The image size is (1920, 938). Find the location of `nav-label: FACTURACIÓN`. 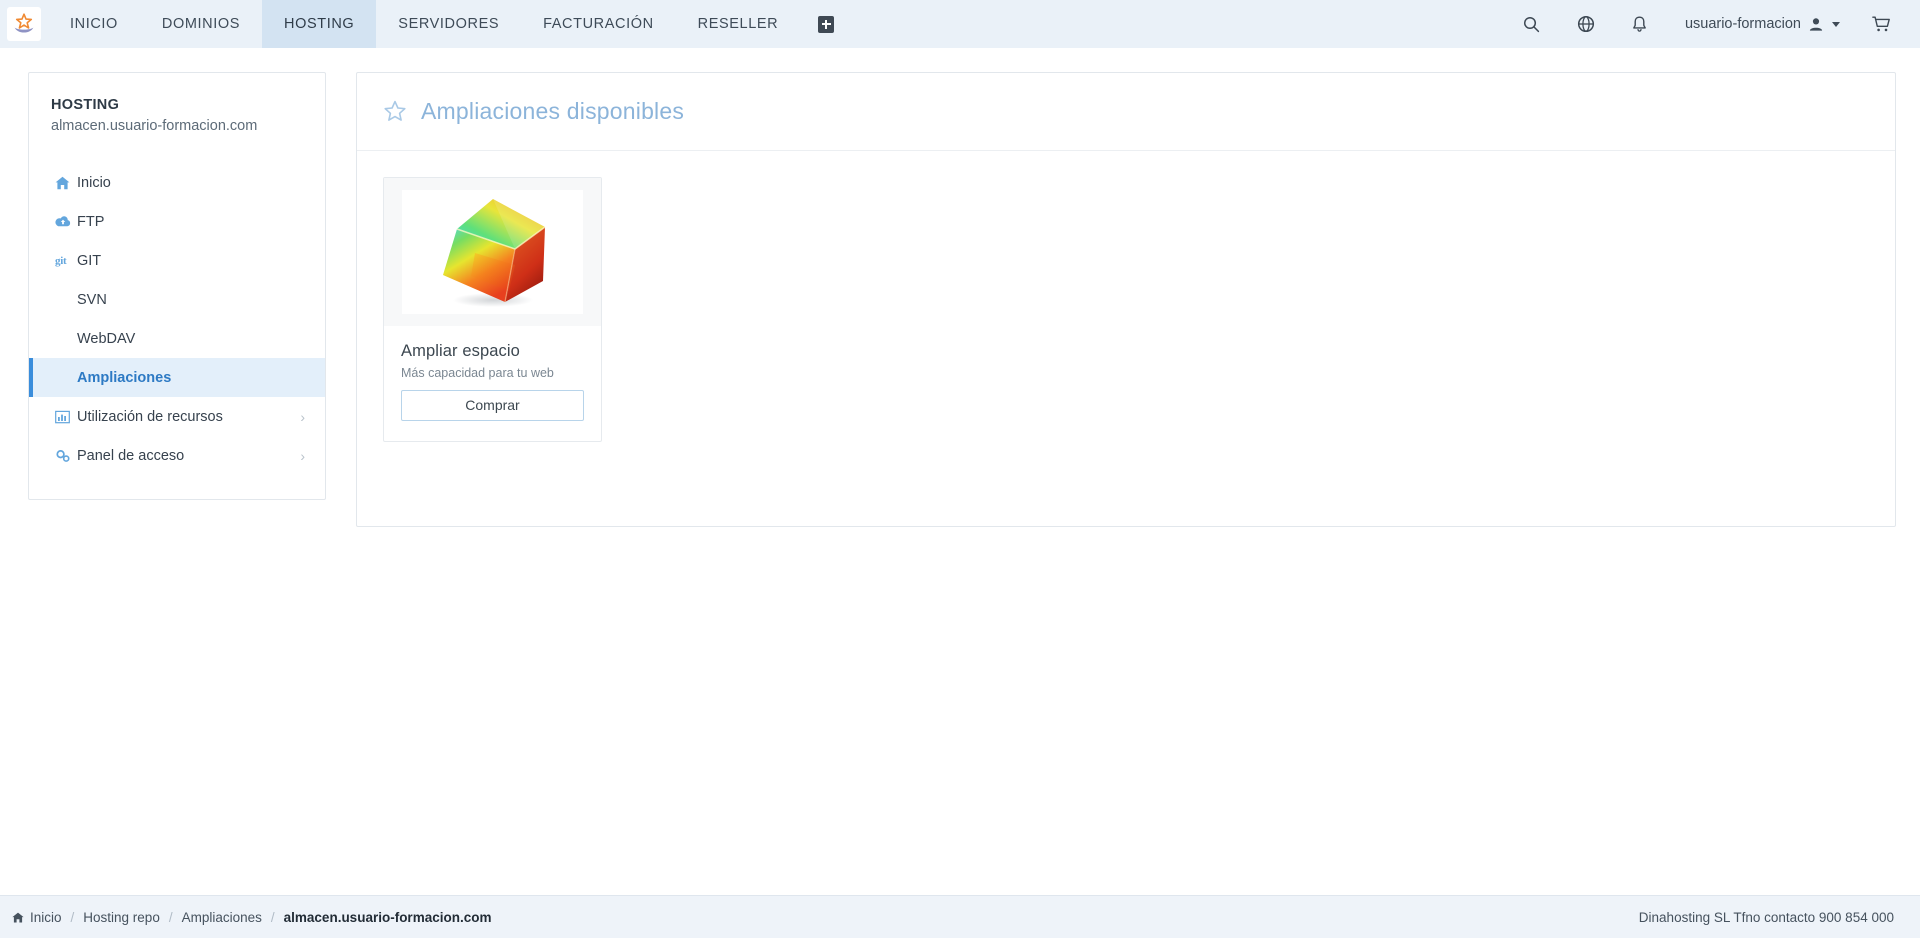

nav-label: FACTURACIÓN is located at coordinates (598, 24).